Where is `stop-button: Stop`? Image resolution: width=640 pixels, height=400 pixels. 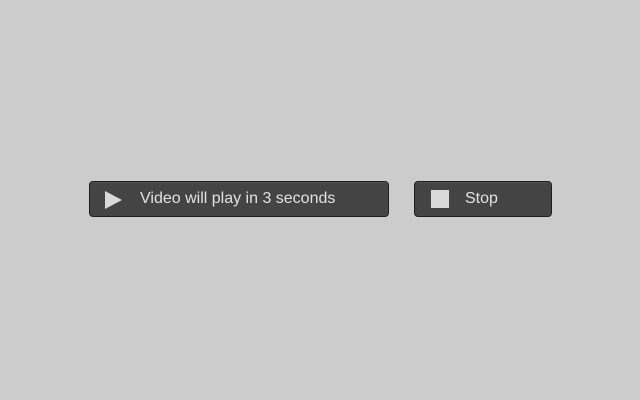 stop-button: Stop is located at coordinates (483, 199).